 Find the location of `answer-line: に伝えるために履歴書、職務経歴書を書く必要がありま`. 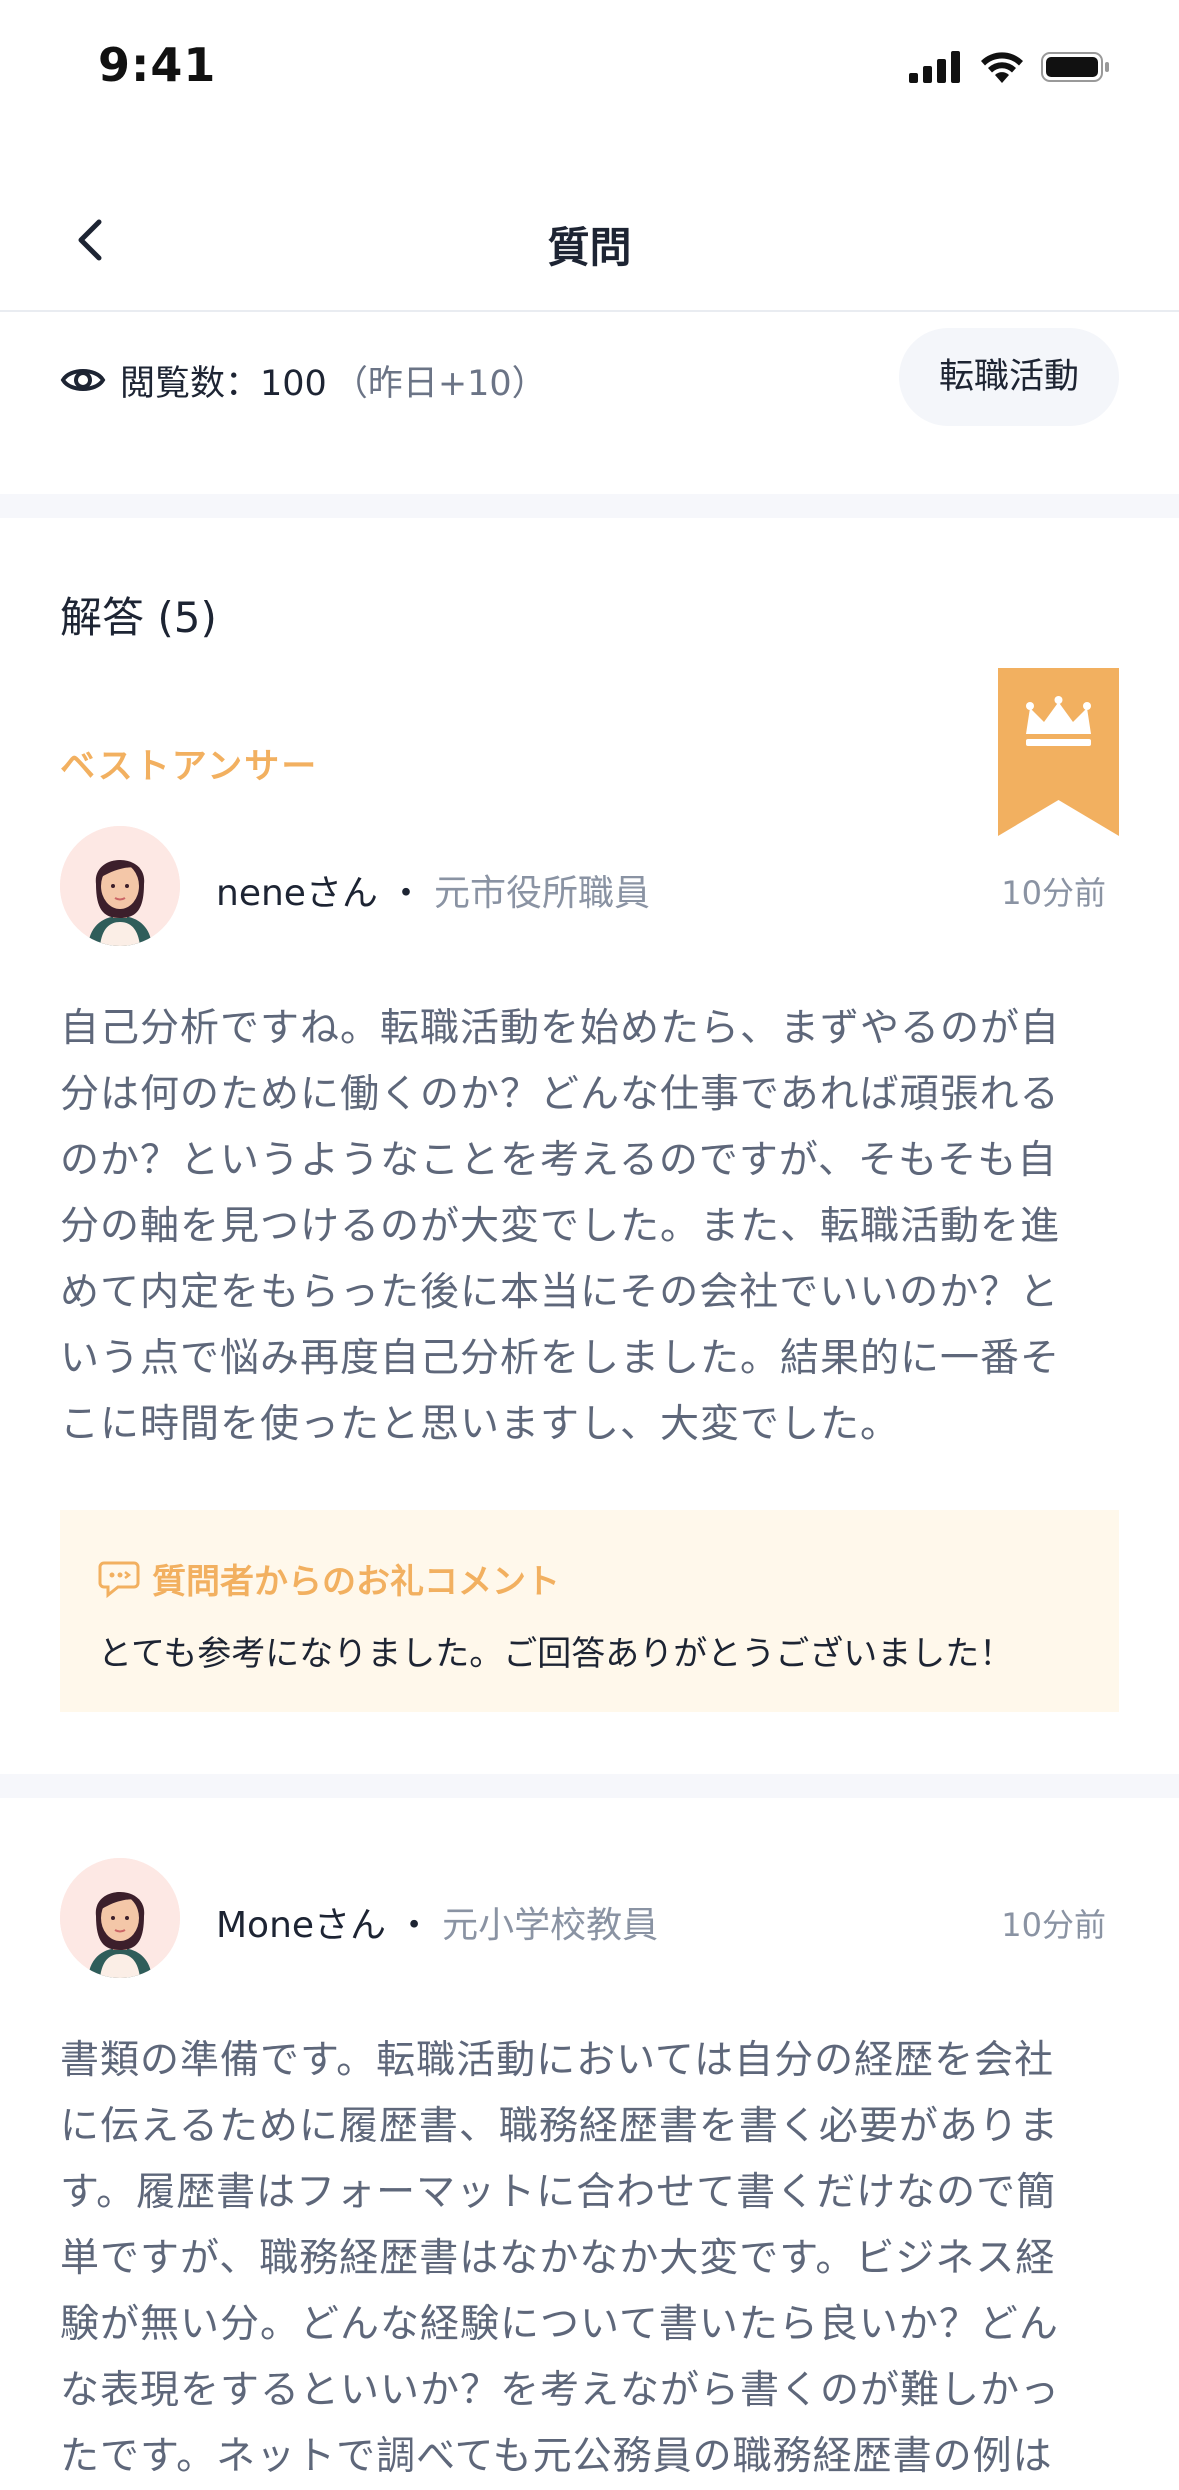

answer-line: に伝えるために履歴書、職務経歴書を書く必要がありま is located at coordinates (559, 2126).